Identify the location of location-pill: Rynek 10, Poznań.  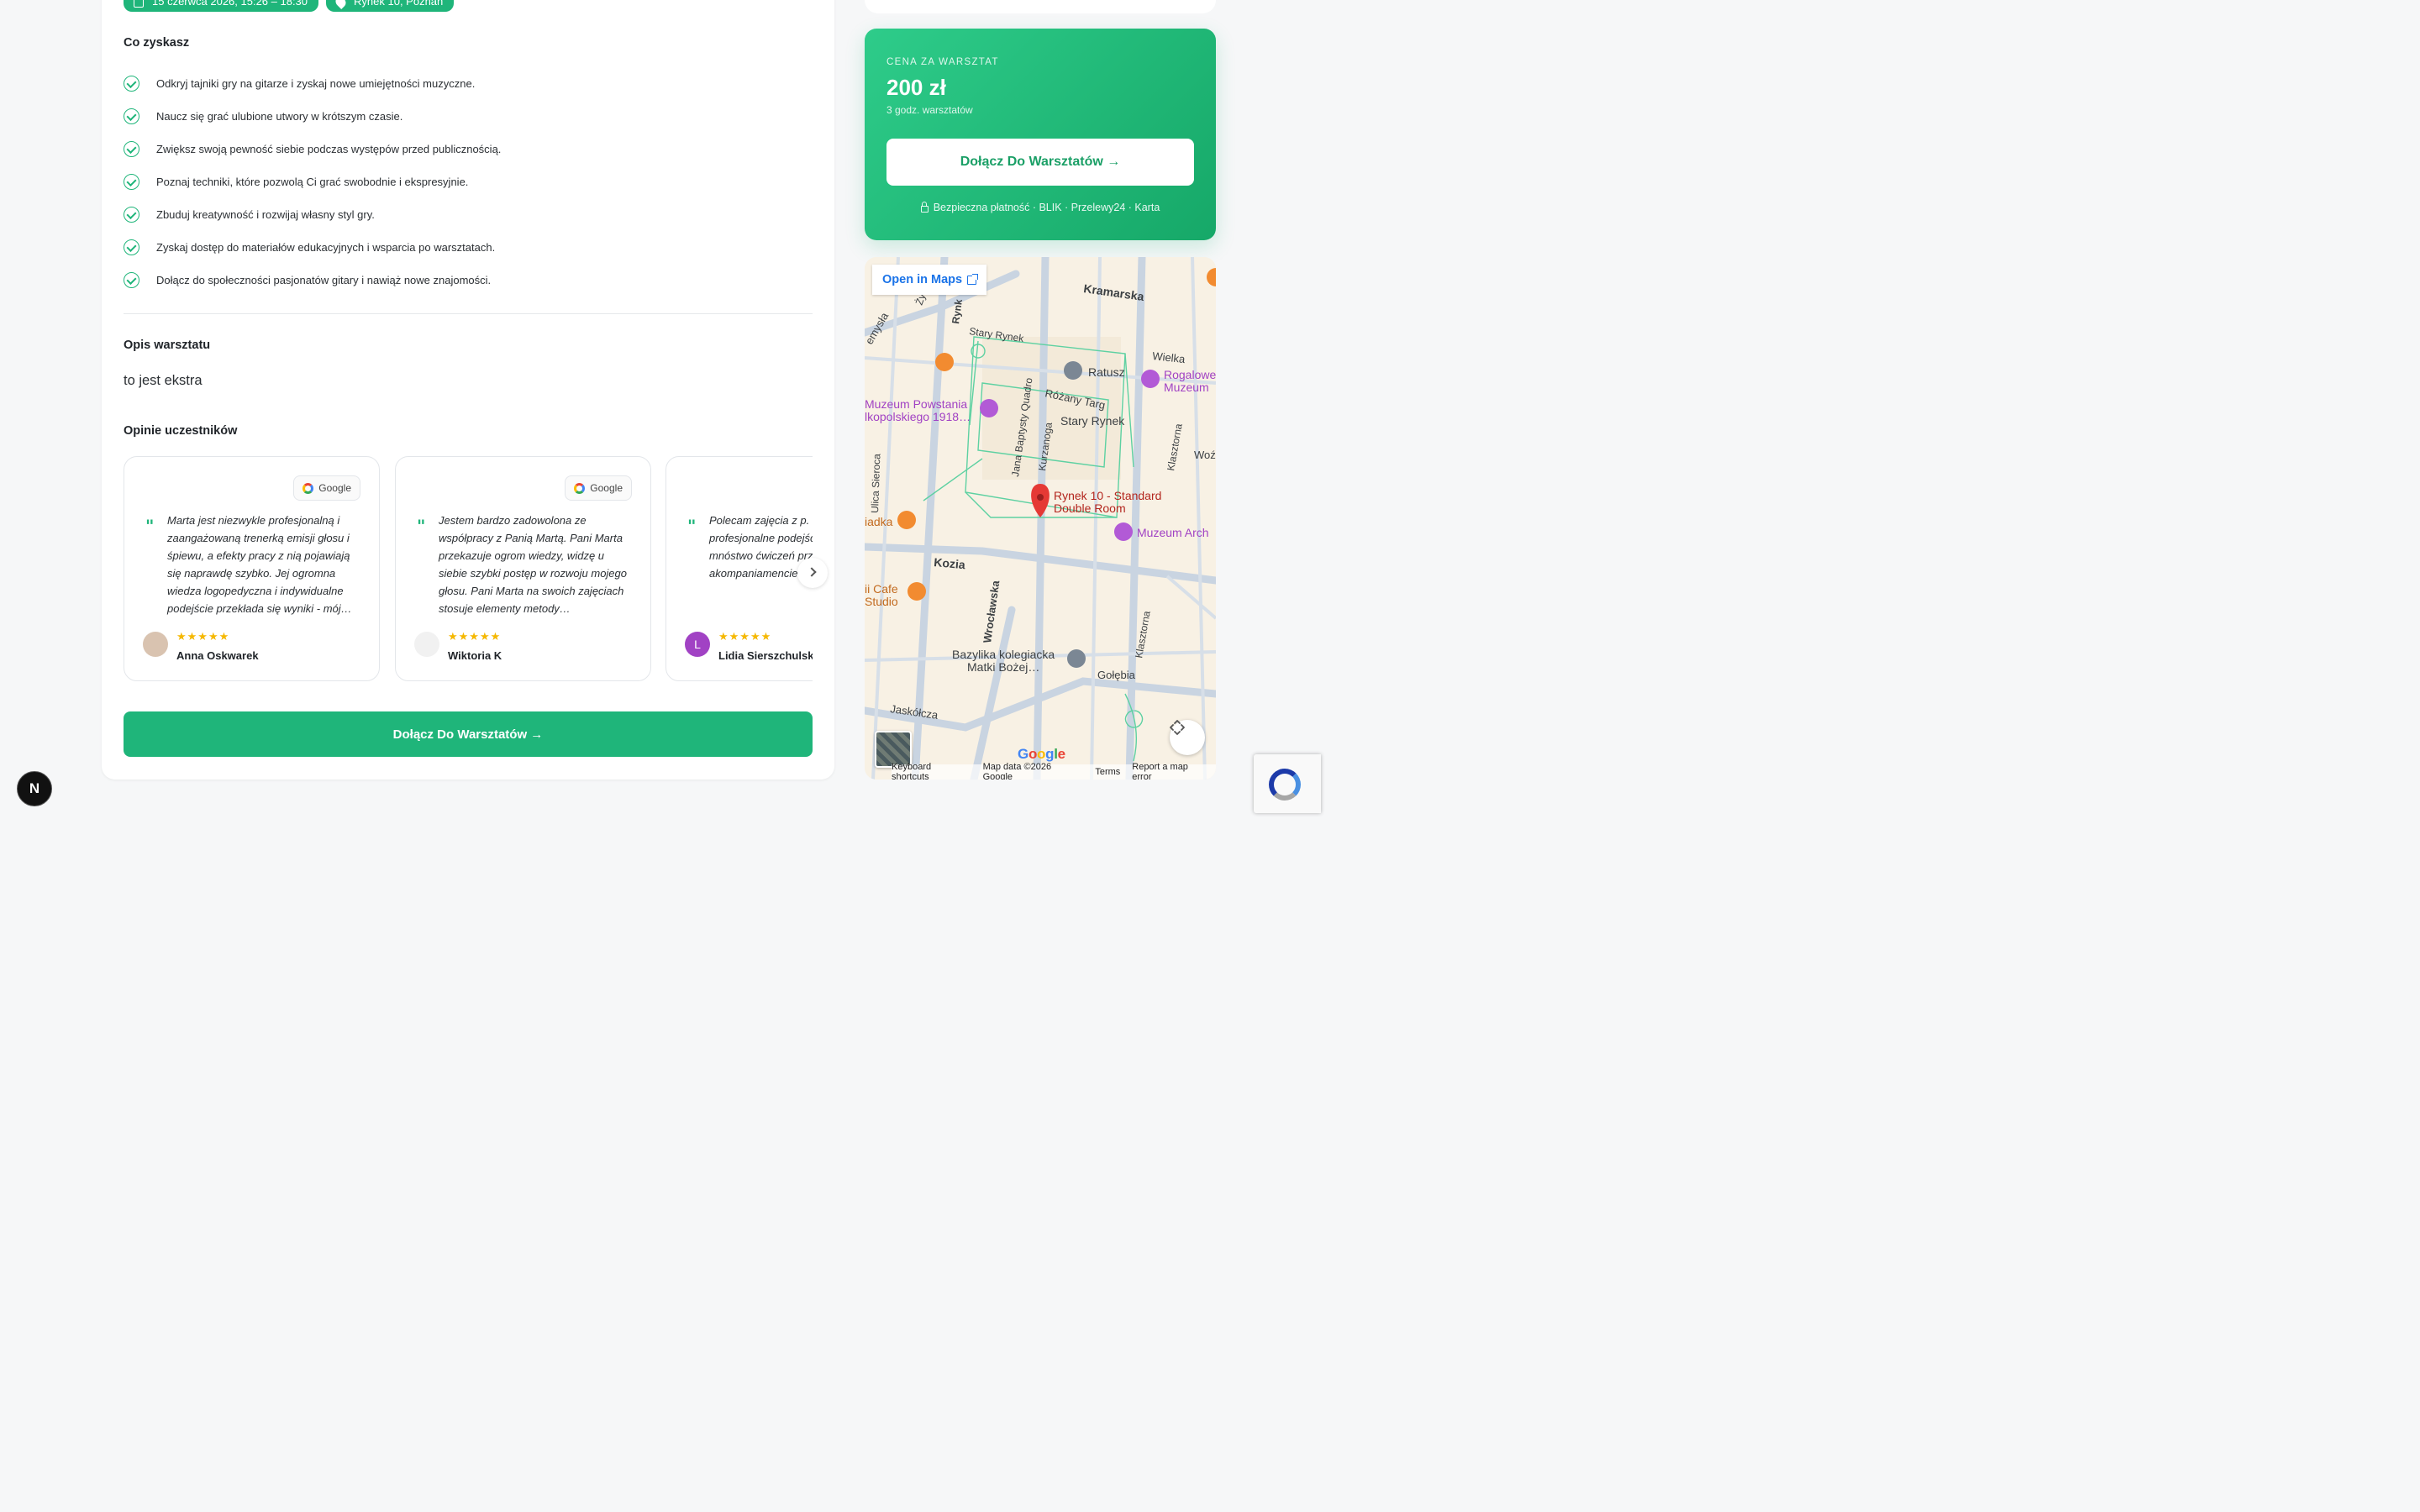
(390, 6).